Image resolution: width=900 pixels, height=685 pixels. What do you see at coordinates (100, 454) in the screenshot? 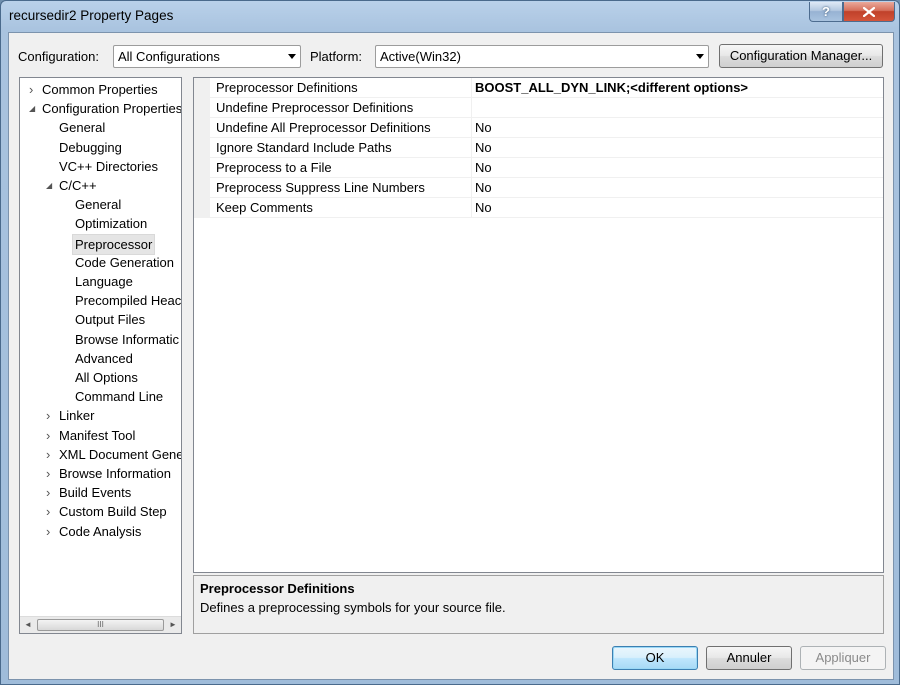
I see `tree-item: › XML Document Gene` at bounding box center [100, 454].